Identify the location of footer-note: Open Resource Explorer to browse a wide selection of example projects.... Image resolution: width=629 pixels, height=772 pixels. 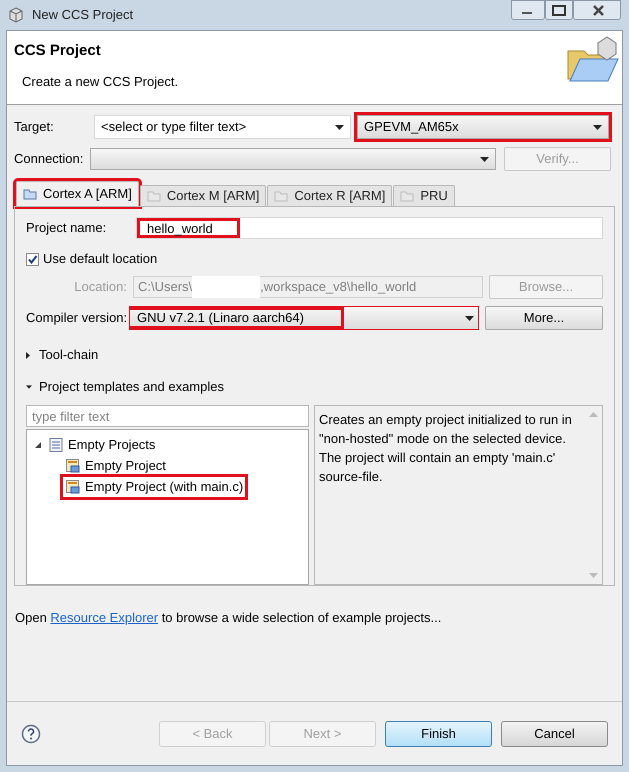
(228, 618).